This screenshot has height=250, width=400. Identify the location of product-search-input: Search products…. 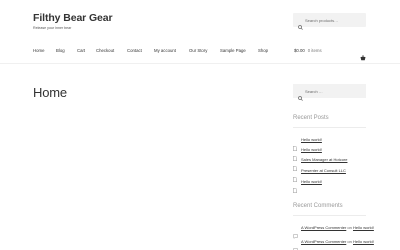
(329, 21).